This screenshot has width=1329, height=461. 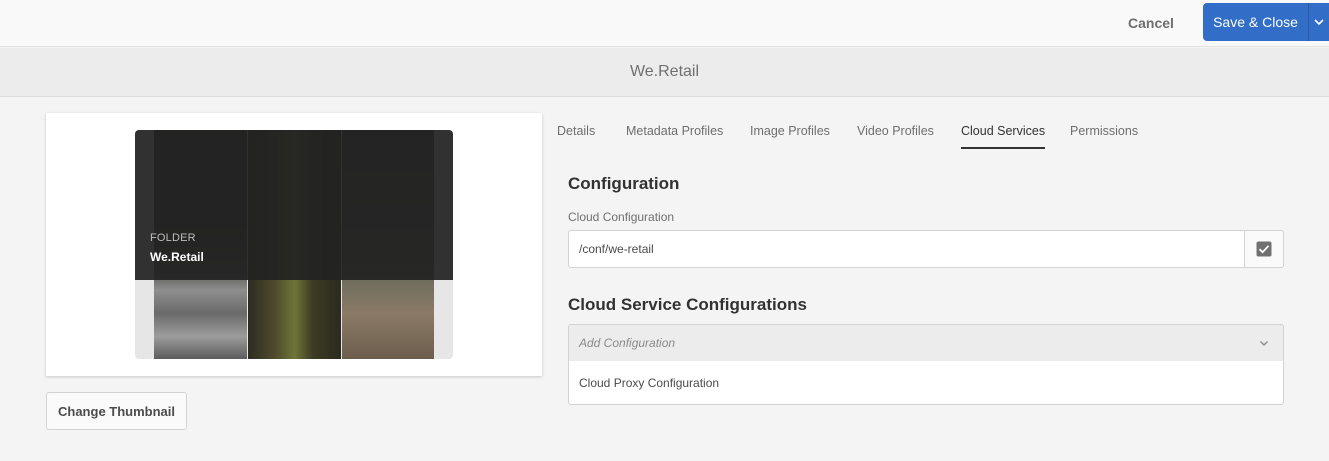 I want to click on checkbox-icon, so click(x=1264, y=249).